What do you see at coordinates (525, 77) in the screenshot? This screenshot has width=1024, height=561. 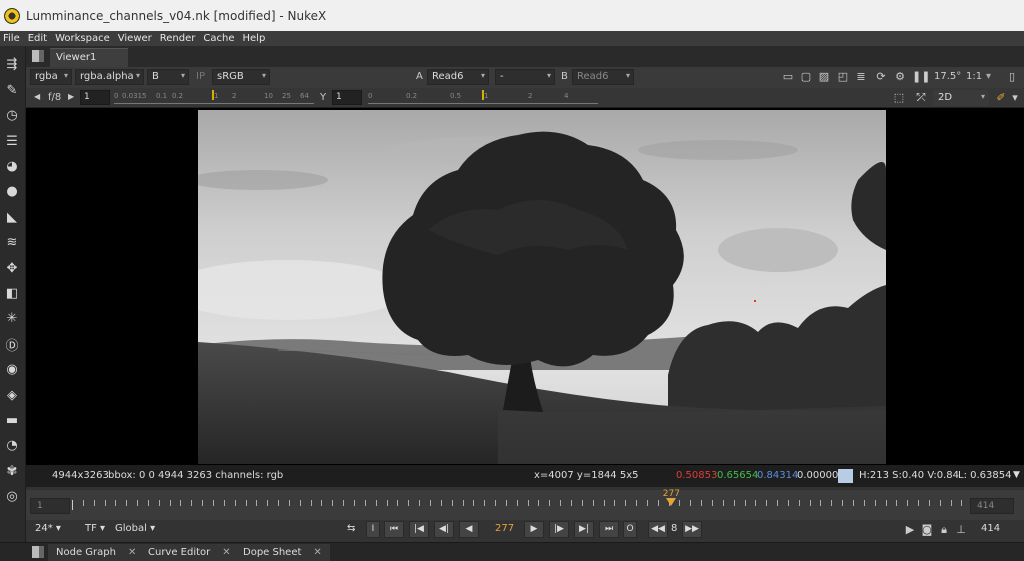 I see `compare-mode-dropdown: - ▾` at bounding box center [525, 77].